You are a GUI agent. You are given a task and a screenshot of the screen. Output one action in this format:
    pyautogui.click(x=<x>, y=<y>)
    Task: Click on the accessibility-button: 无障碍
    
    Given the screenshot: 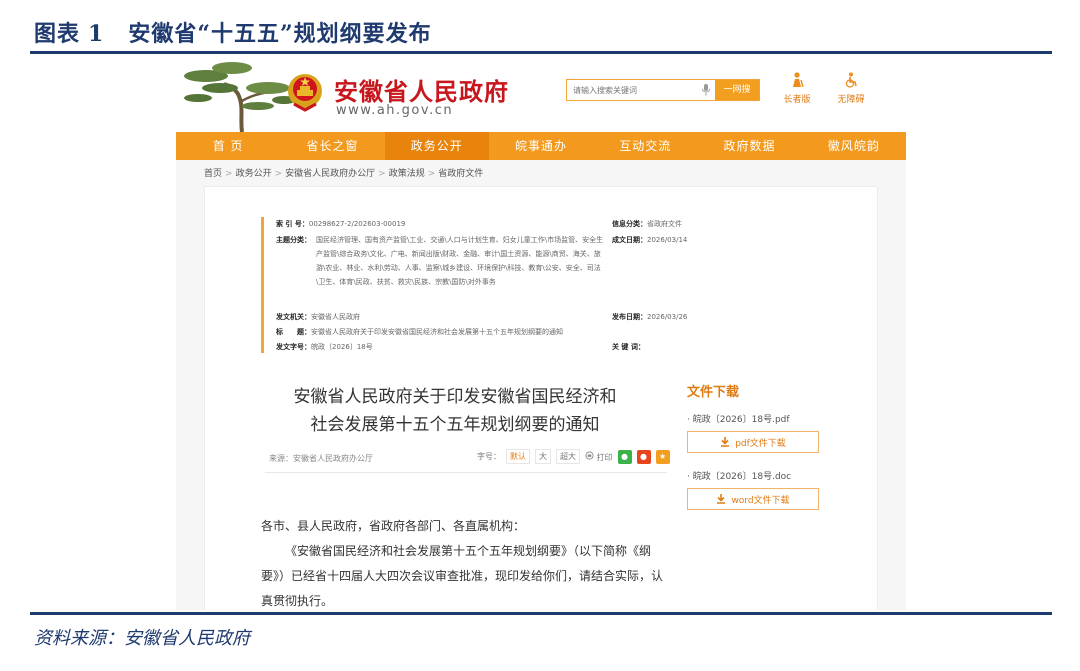 What is the action you would take?
    pyautogui.click(x=851, y=88)
    